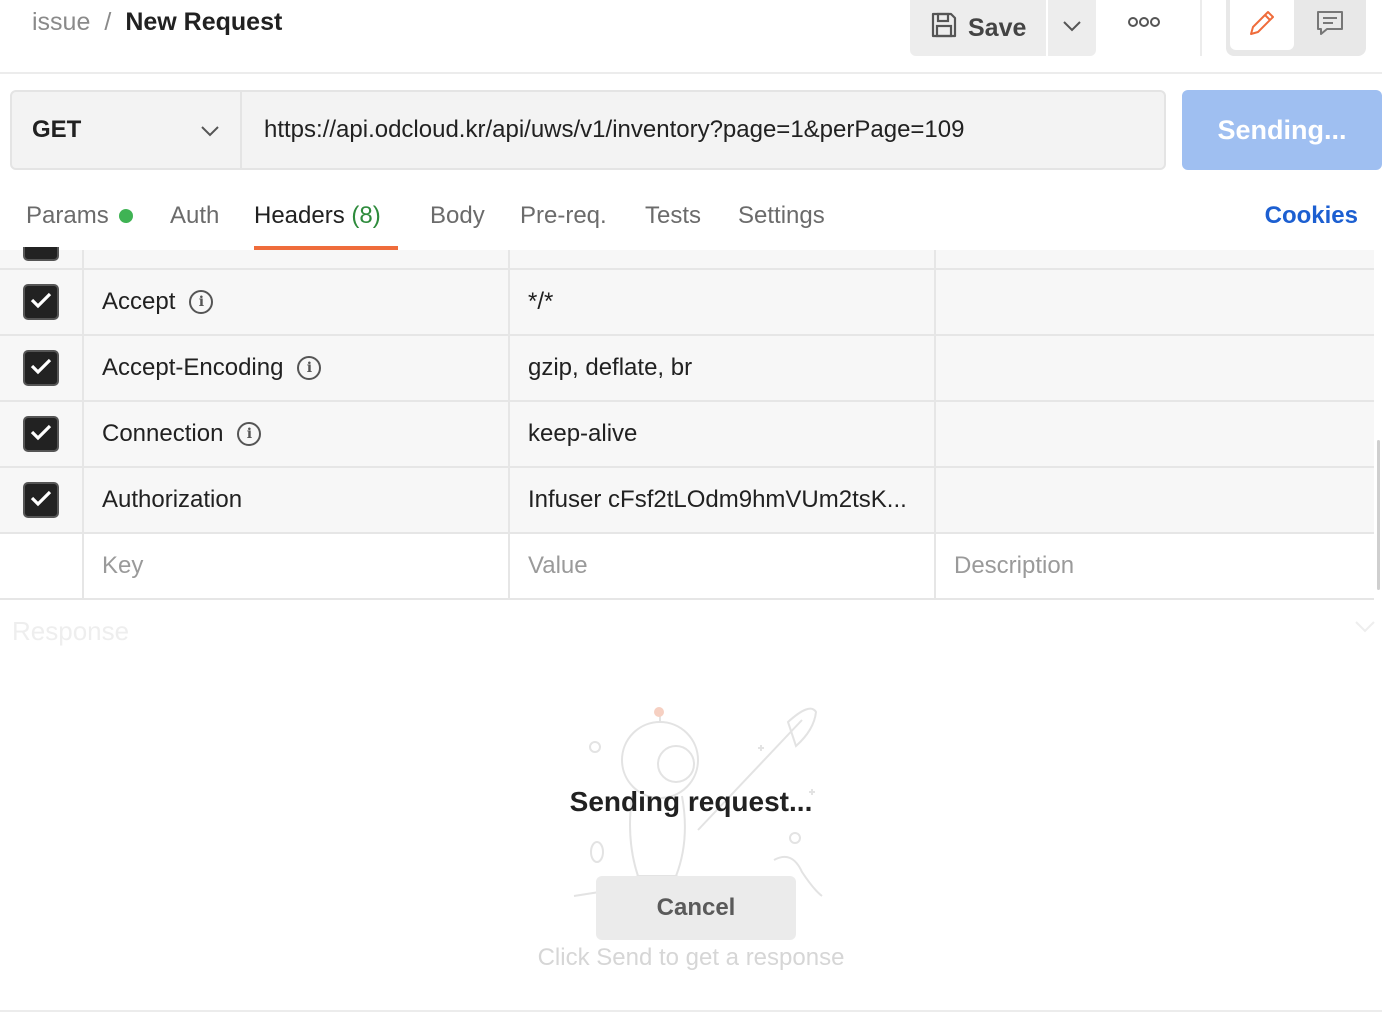 The width and height of the screenshot is (1382, 1016). Describe the element at coordinates (127, 130) in the screenshot. I see `method-select: GET` at that location.